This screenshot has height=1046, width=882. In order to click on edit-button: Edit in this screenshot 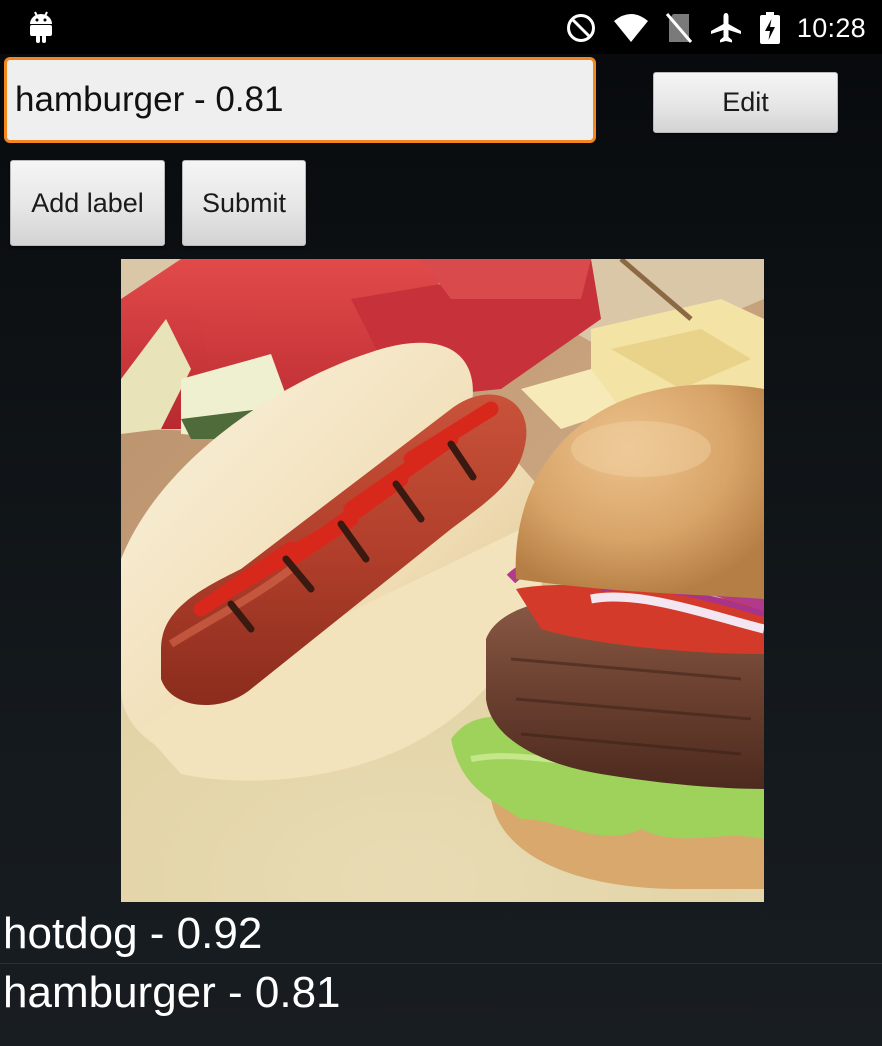, I will do `click(745, 102)`.